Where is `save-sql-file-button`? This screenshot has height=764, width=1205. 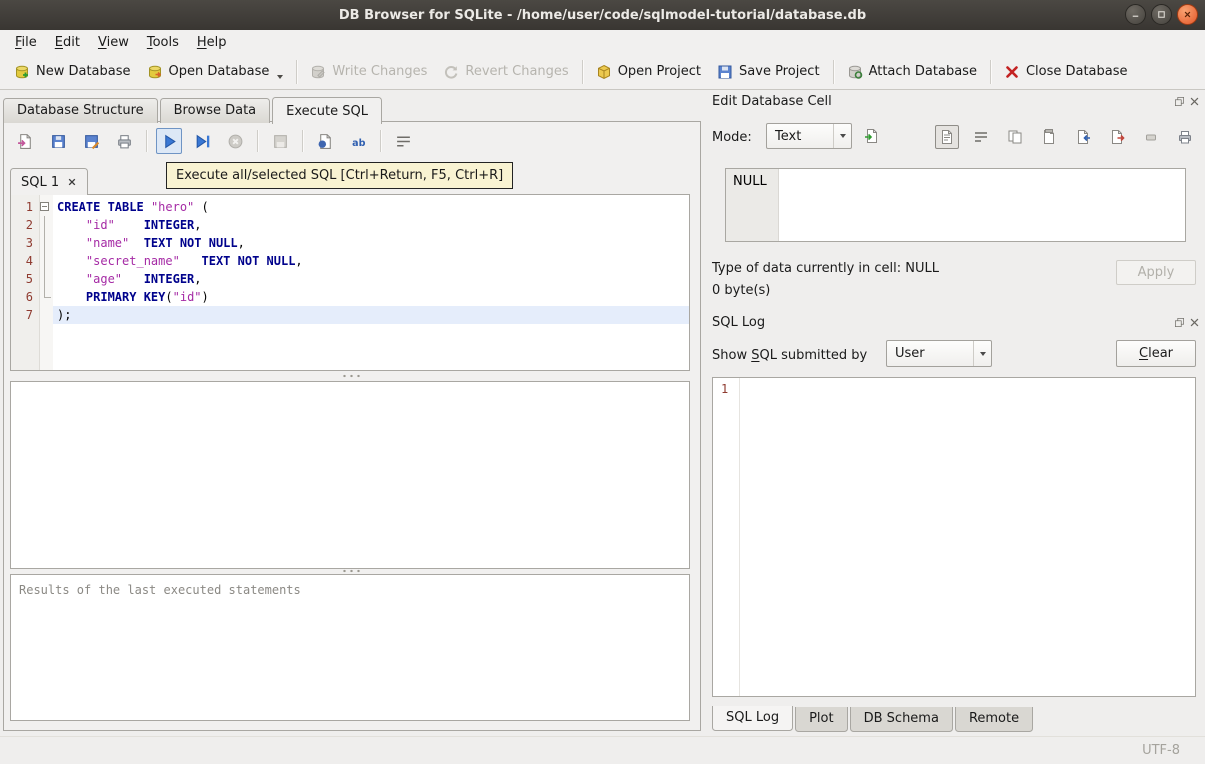
save-sql-file-button is located at coordinates (58, 141).